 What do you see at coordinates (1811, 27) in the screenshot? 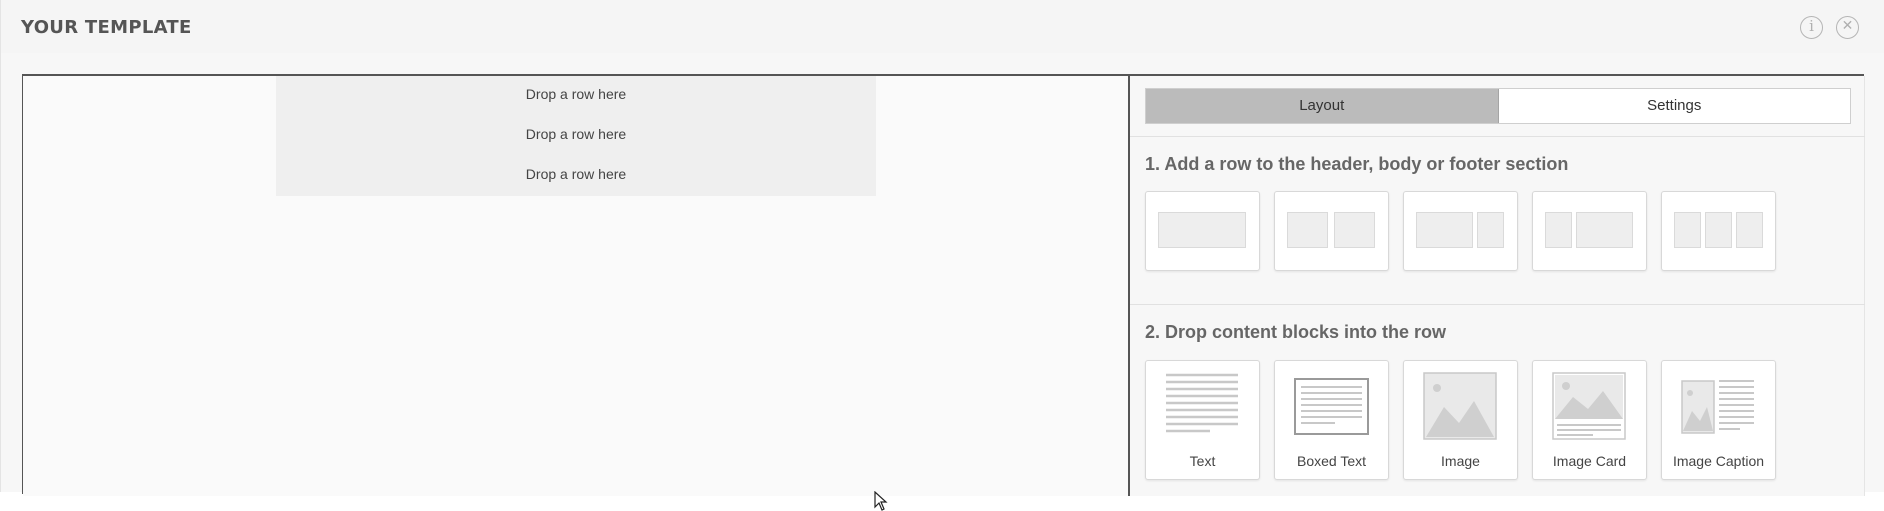
I see `info-icon: i` at bounding box center [1811, 27].